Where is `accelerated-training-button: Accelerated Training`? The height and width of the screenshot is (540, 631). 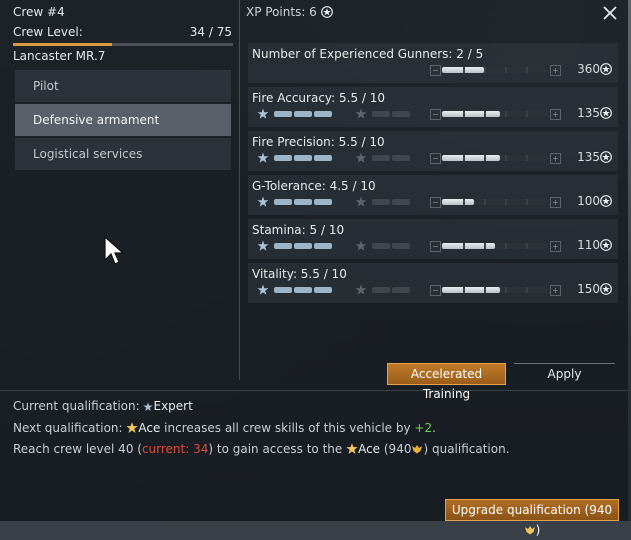
accelerated-training-button: Accelerated Training is located at coordinates (446, 382).